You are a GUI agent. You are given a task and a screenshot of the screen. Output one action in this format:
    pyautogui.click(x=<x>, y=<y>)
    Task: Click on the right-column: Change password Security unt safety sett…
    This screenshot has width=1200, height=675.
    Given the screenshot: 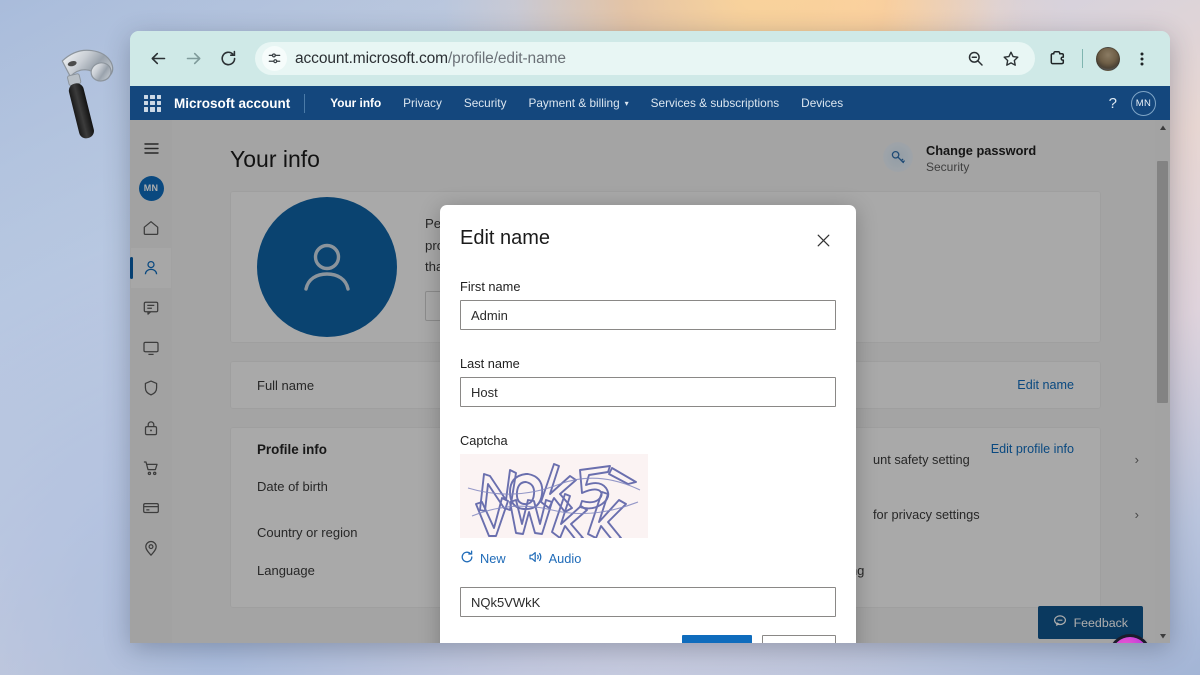 What is the action you would take?
    pyautogui.click(x=1008, y=335)
    